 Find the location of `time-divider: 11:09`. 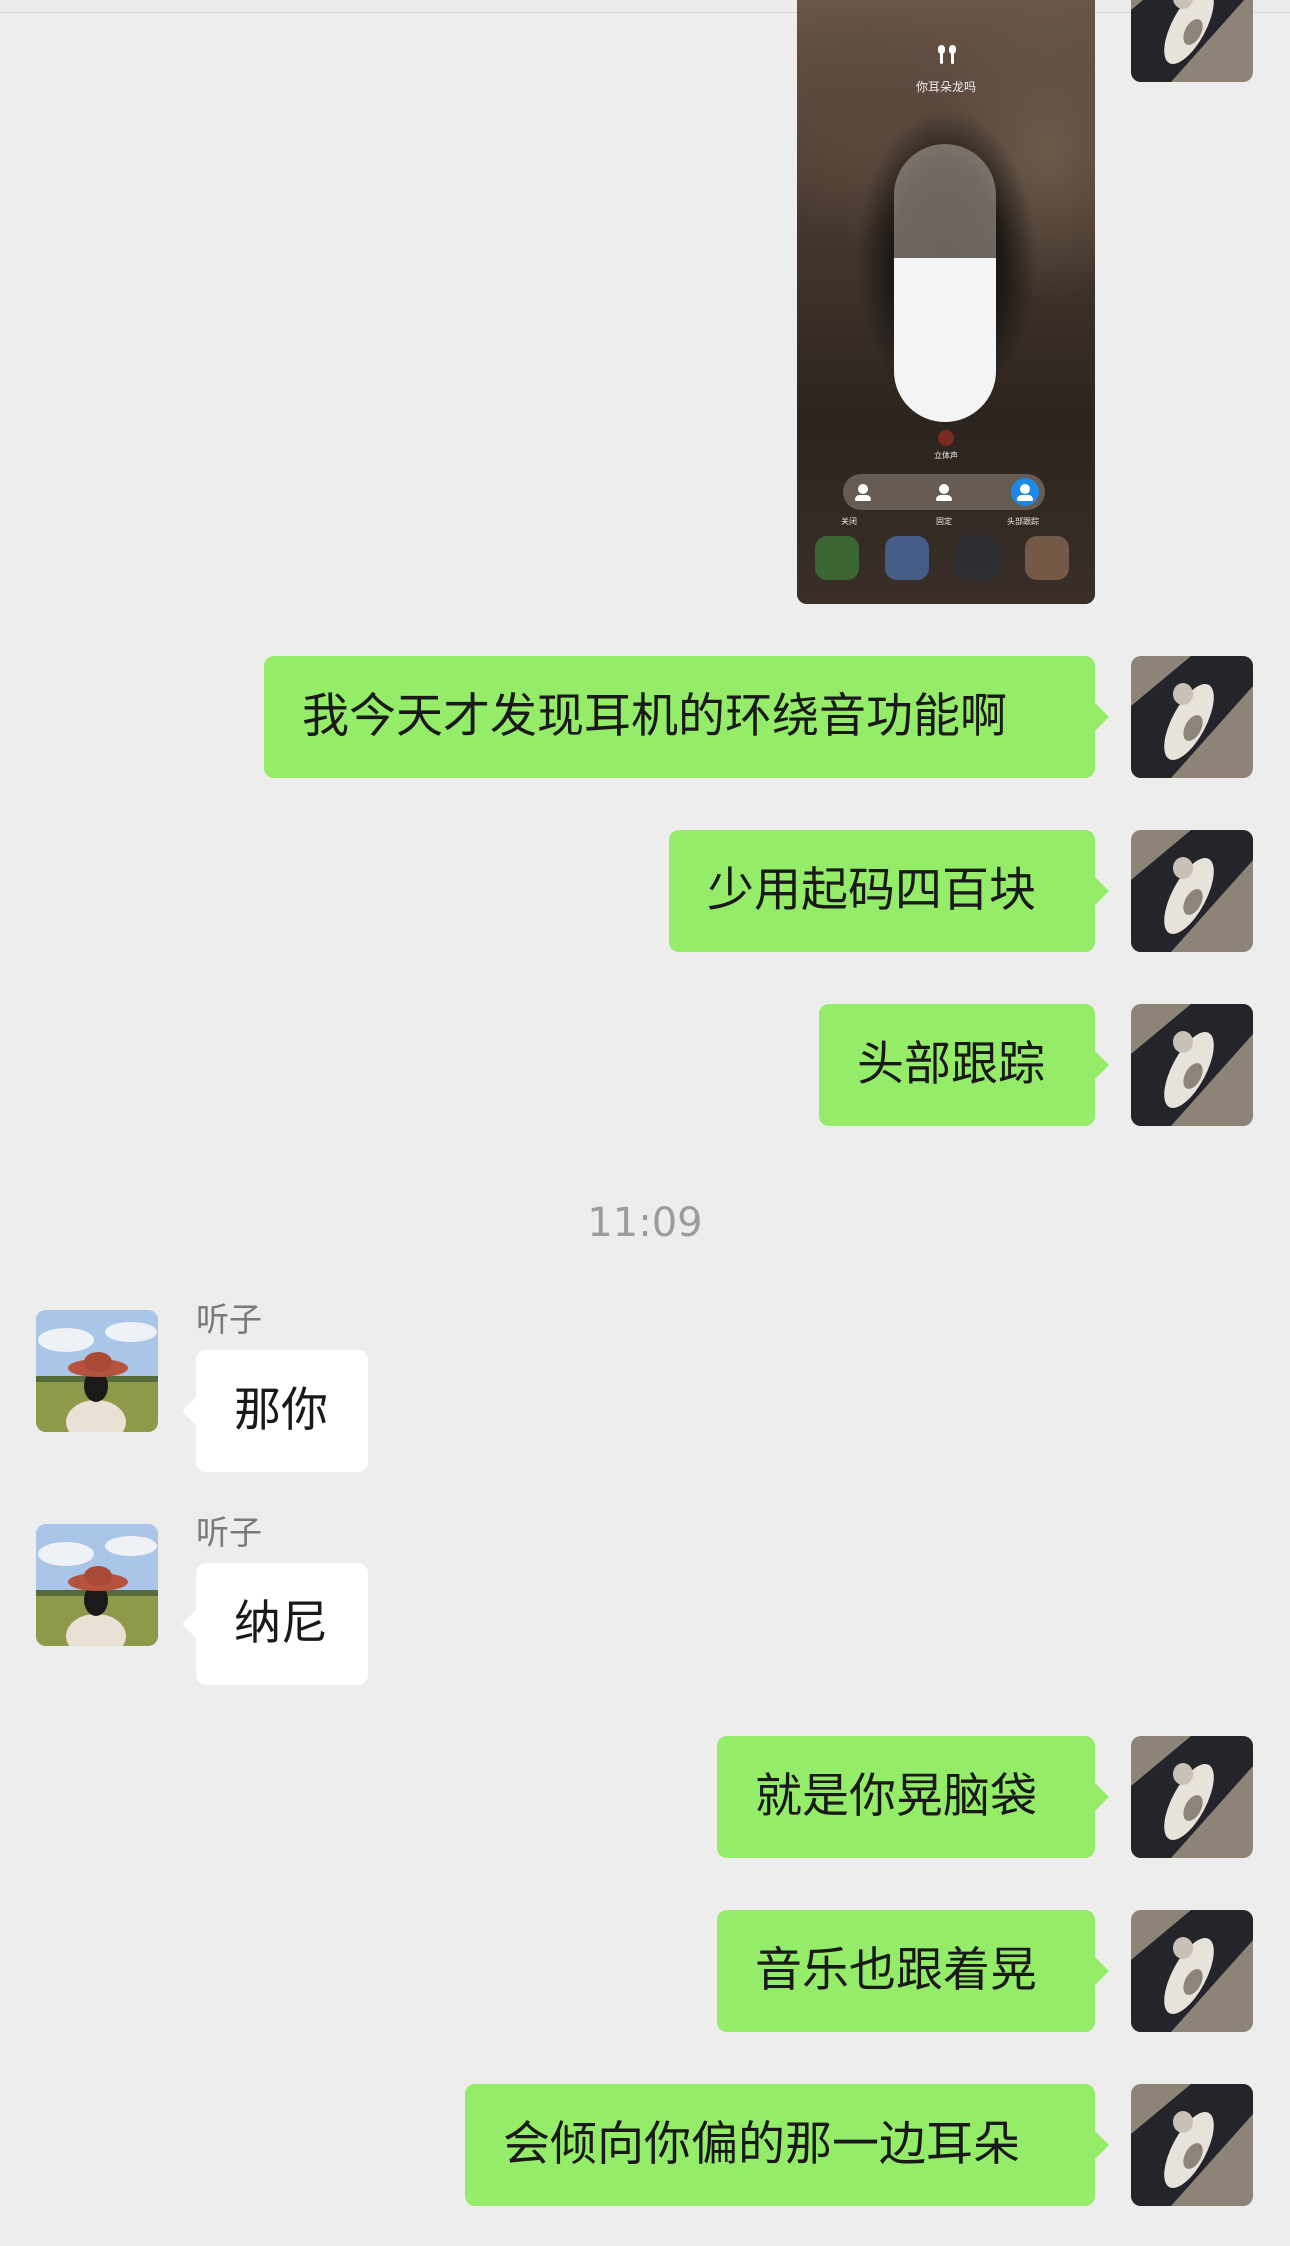

time-divider: 11:09 is located at coordinates (645, 1223).